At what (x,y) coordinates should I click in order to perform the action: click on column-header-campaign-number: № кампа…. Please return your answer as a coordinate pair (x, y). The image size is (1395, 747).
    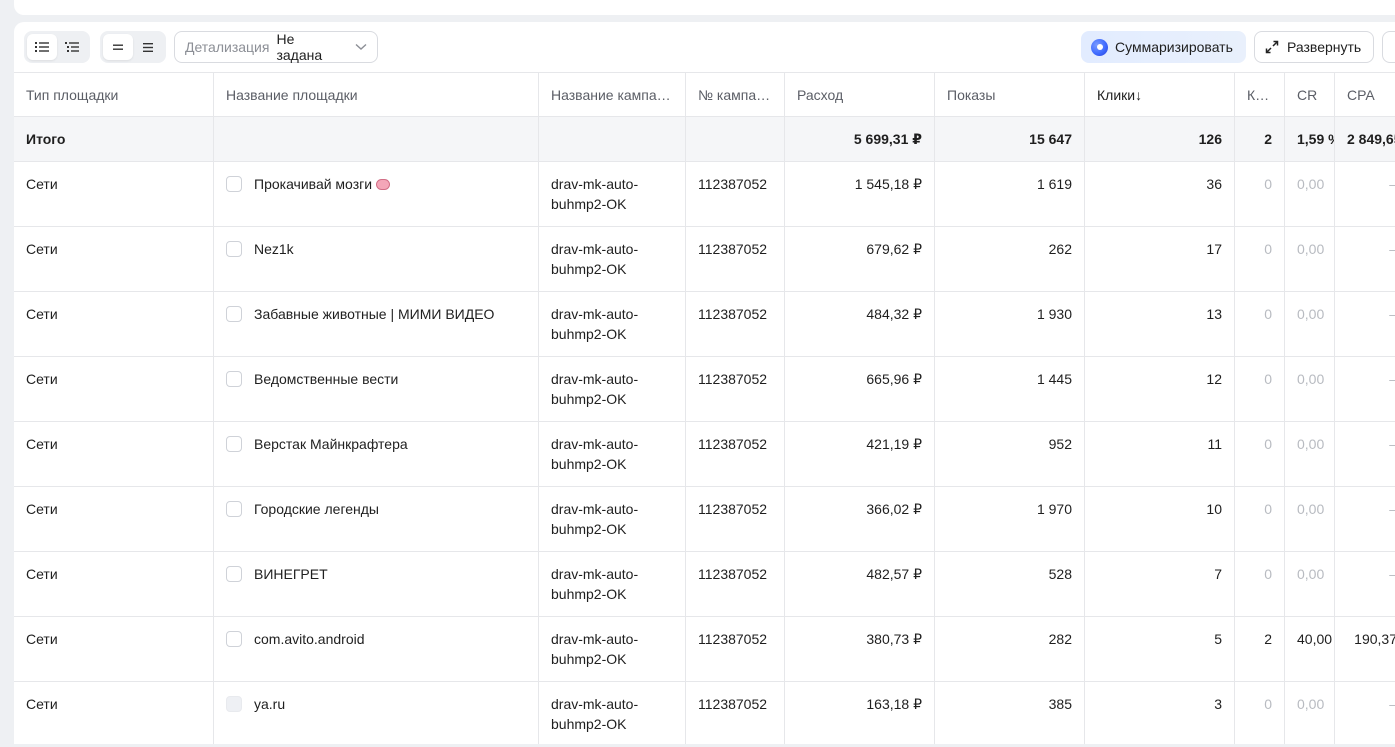
    Looking at the image, I should click on (735, 94).